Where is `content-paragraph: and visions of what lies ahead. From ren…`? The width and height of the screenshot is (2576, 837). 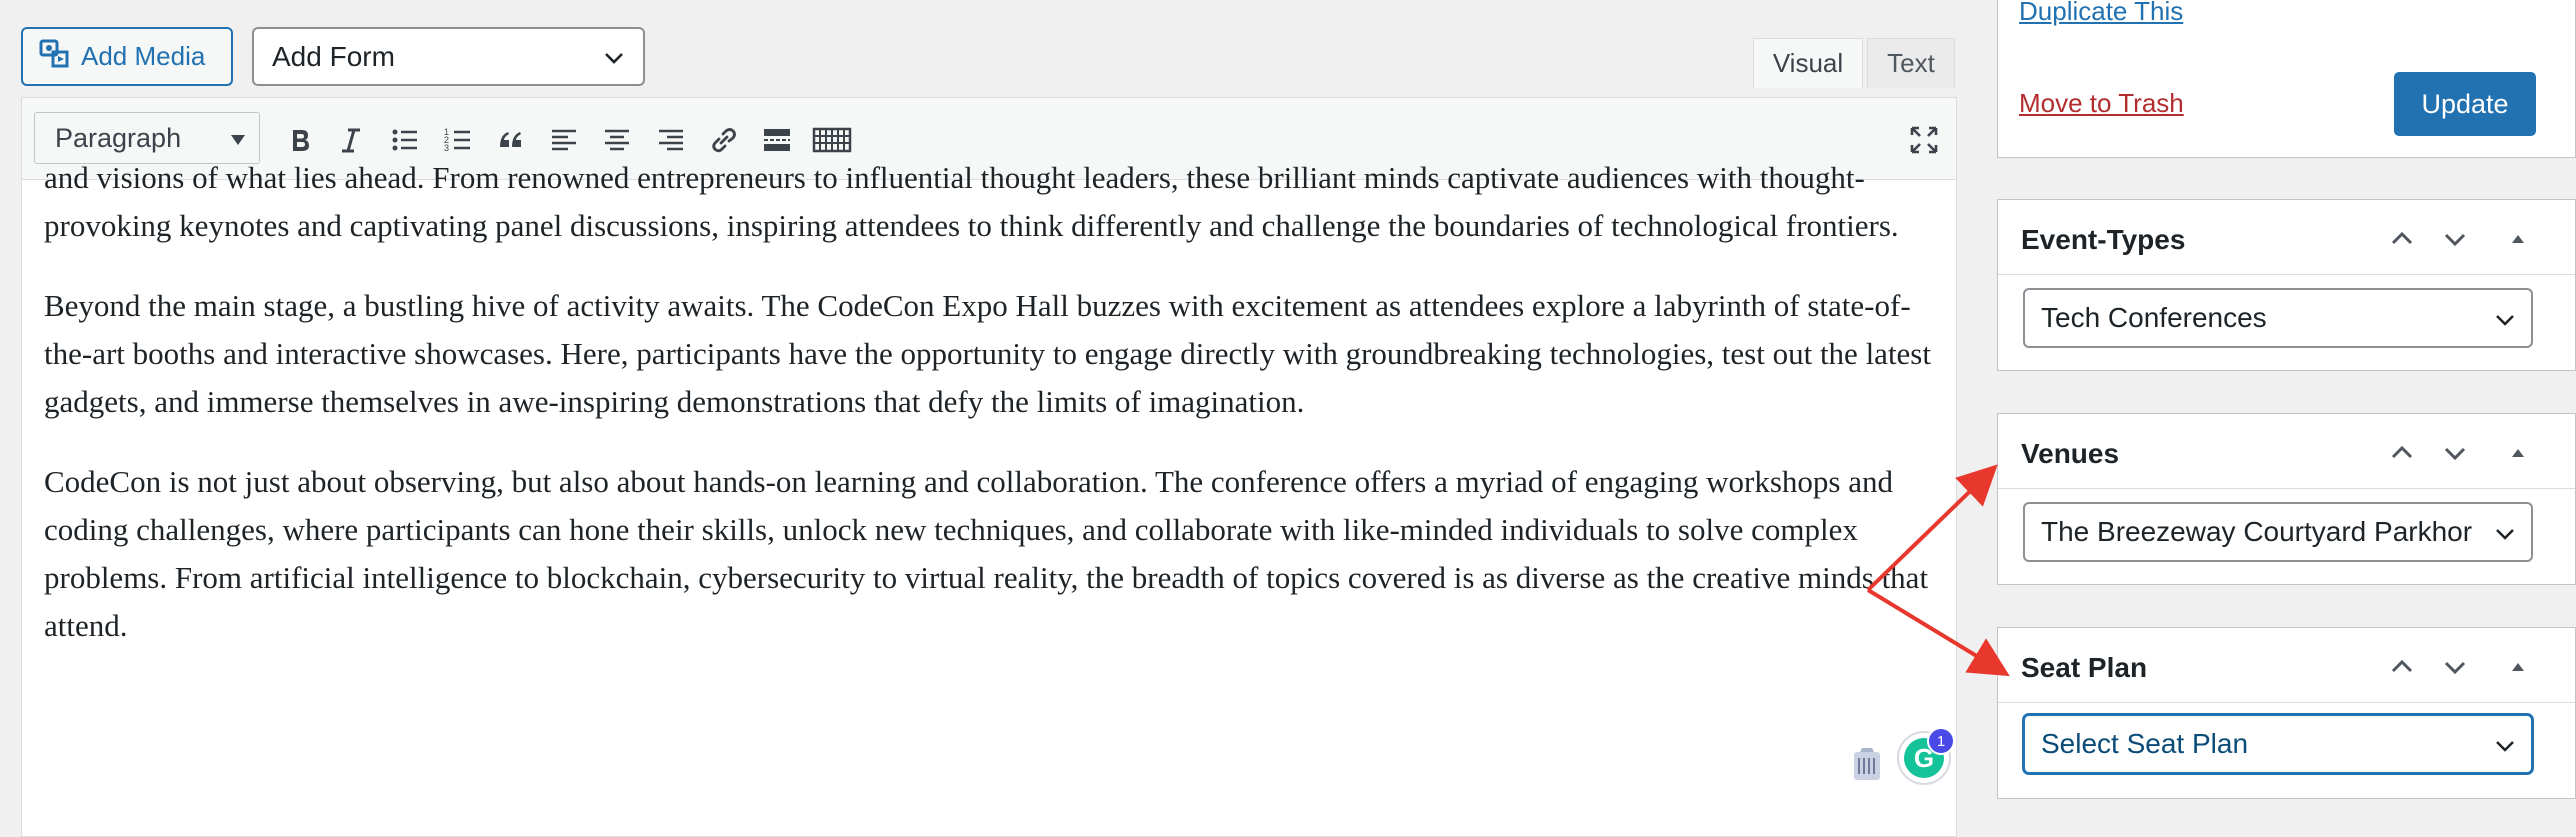
content-paragraph: and visions of what lies ahead. From ren… is located at coordinates (971, 201).